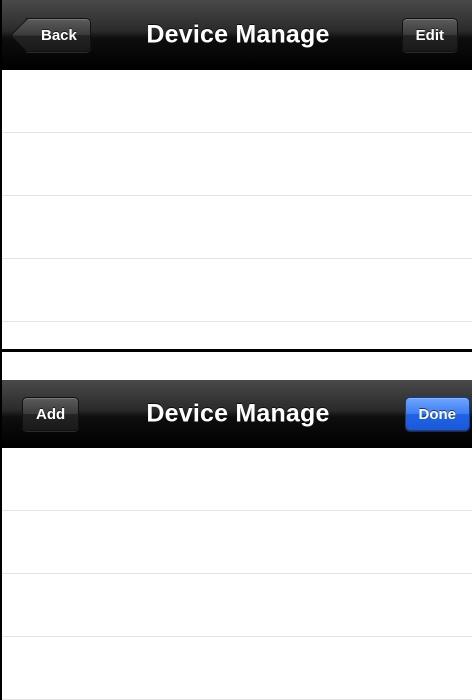  What do you see at coordinates (429, 34) in the screenshot?
I see `edit-button: Edit` at bounding box center [429, 34].